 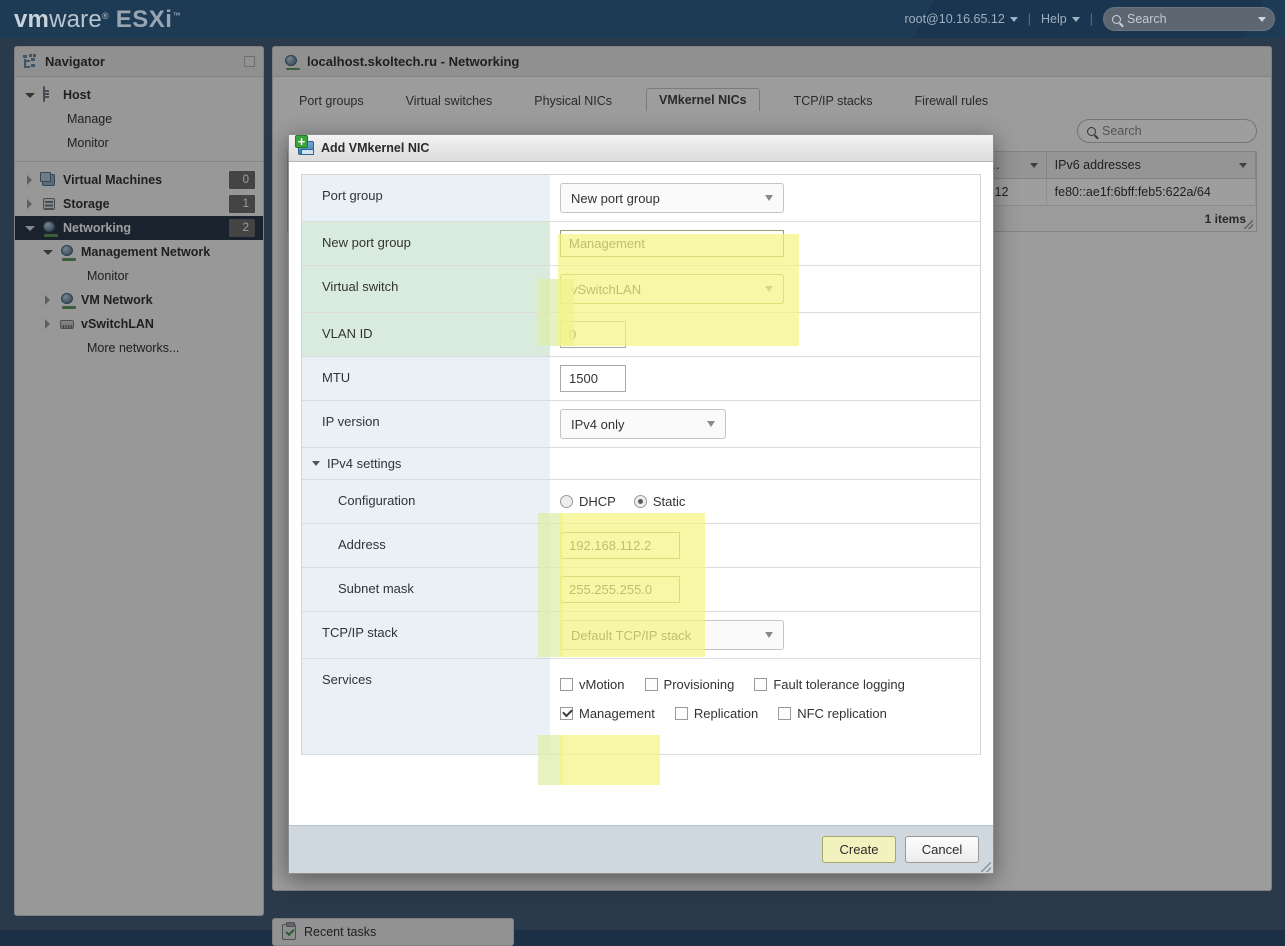 I want to click on dialog-resize-grip-icon, so click(x=986, y=867).